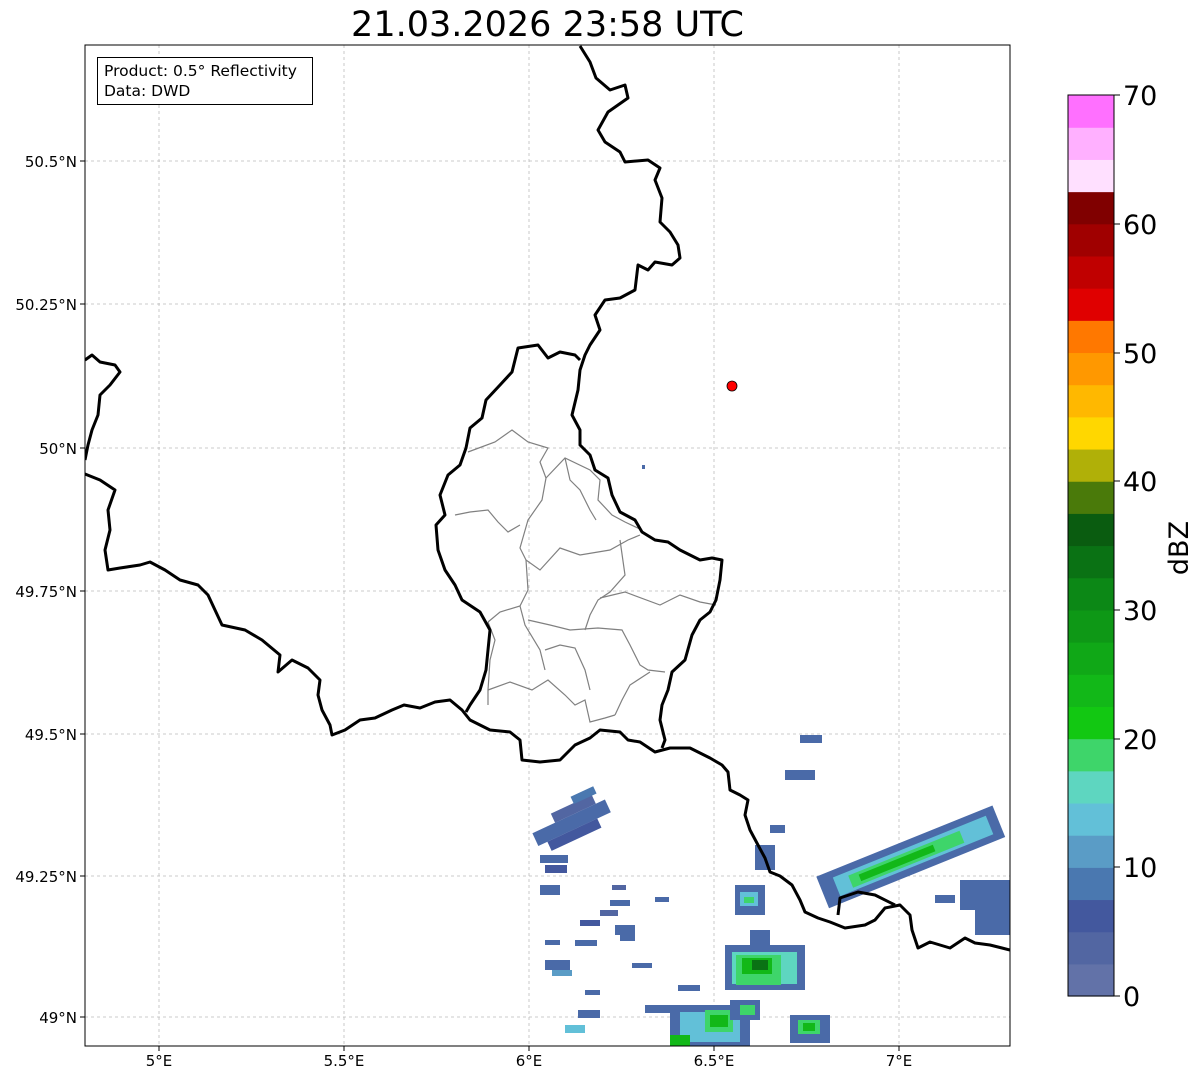 The image size is (1202, 1081). Describe the element at coordinates (1179, 548) in the screenshot. I see `colorbar-label: dBZ` at that location.